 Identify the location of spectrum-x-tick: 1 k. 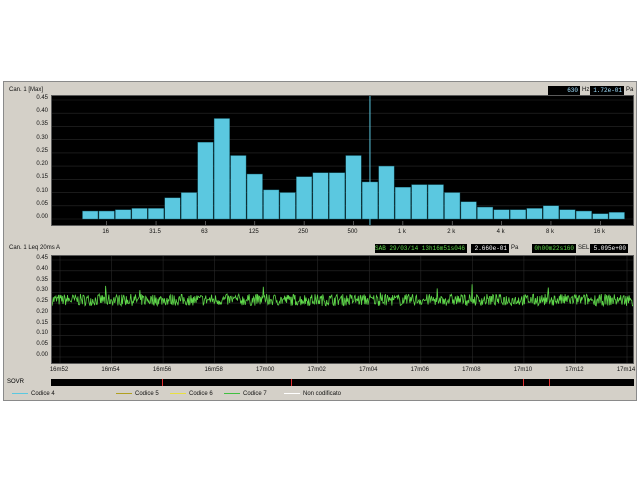
(401, 232).